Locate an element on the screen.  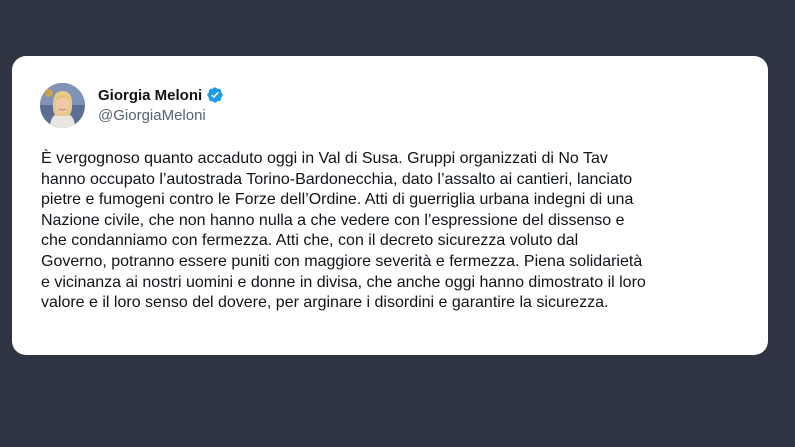
verified-badge-icon is located at coordinates (215, 95).